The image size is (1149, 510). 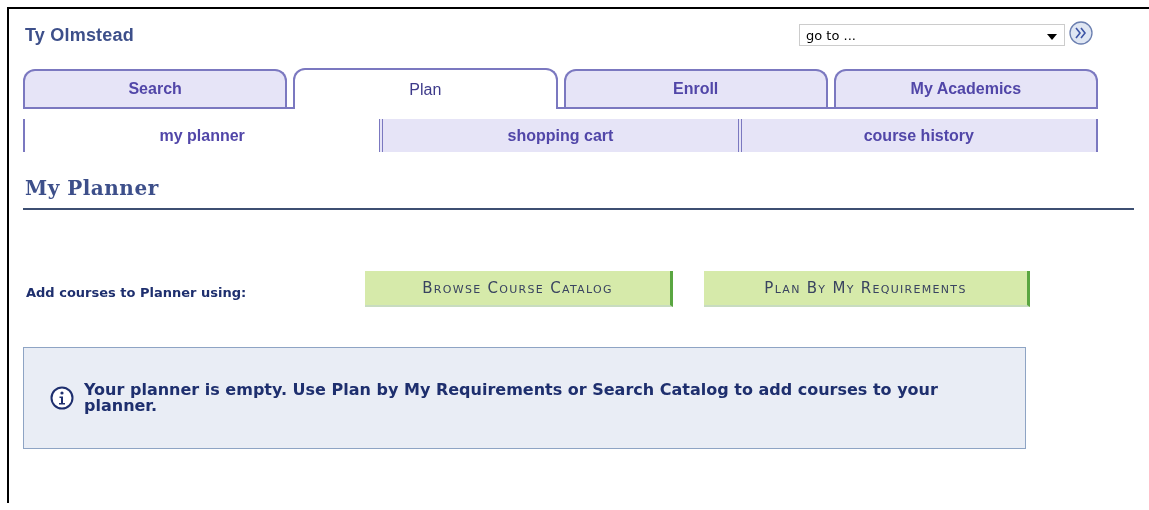 What do you see at coordinates (867, 289) in the screenshot?
I see `action-button: Plan By My Requirements` at bounding box center [867, 289].